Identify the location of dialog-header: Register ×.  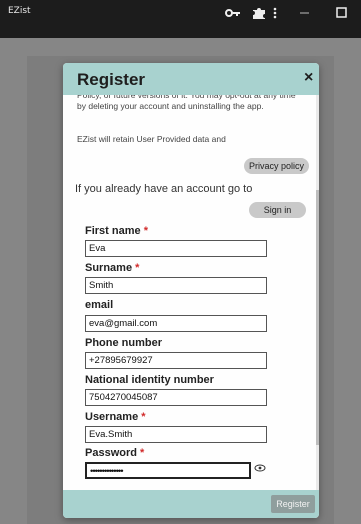
(191, 79).